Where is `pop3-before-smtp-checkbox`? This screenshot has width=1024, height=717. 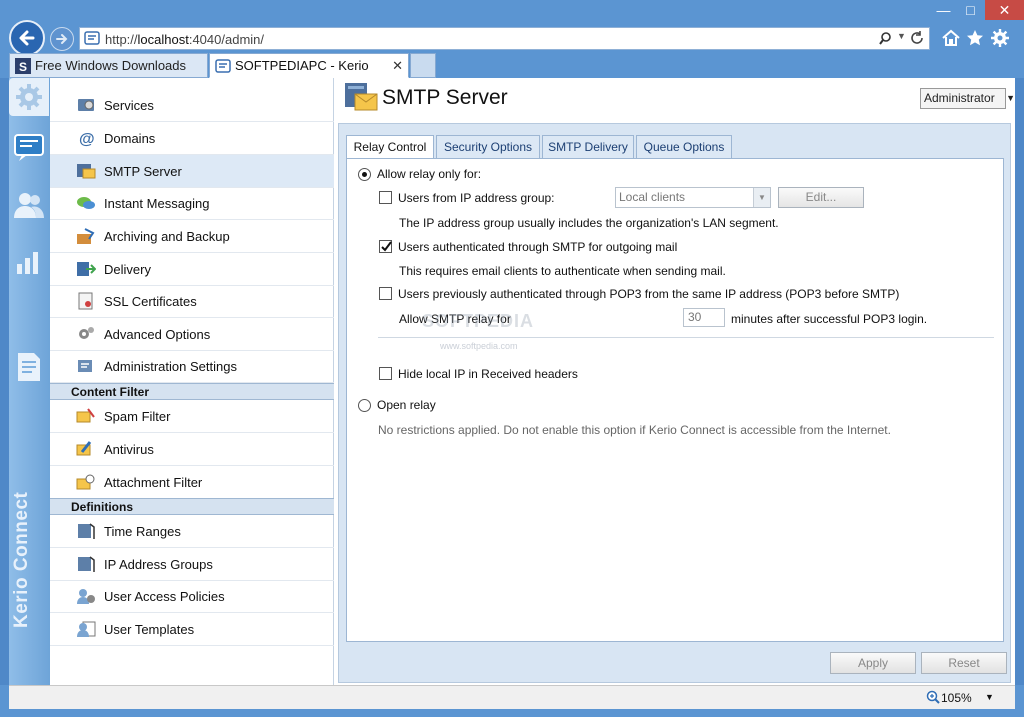
pop3-before-smtp-checkbox is located at coordinates (385, 293).